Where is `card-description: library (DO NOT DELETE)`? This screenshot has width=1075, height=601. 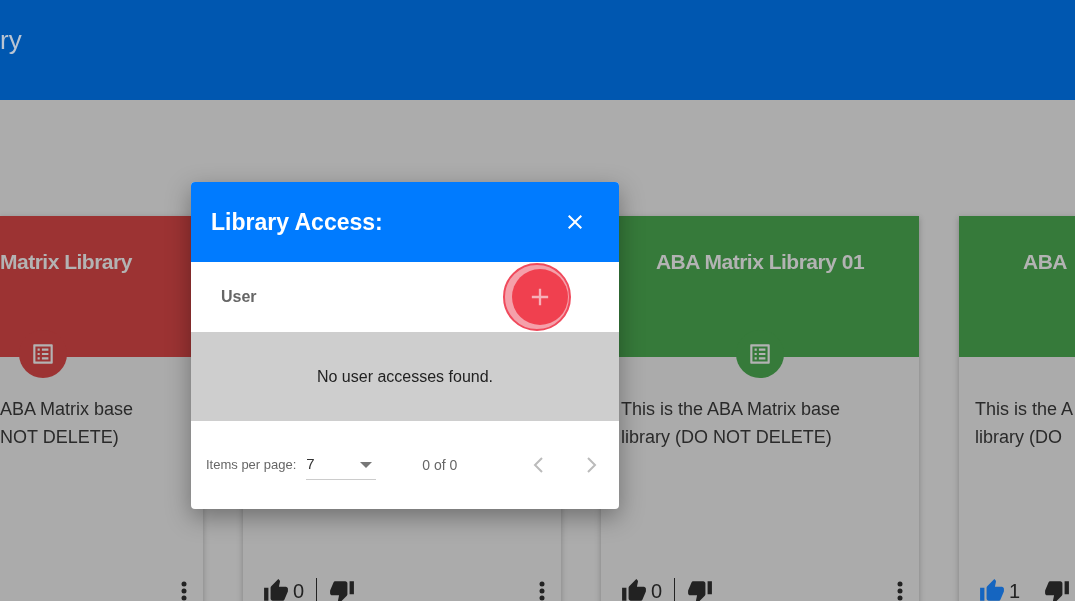 card-description: library (DO NOT DELETE) is located at coordinates (727, 437).